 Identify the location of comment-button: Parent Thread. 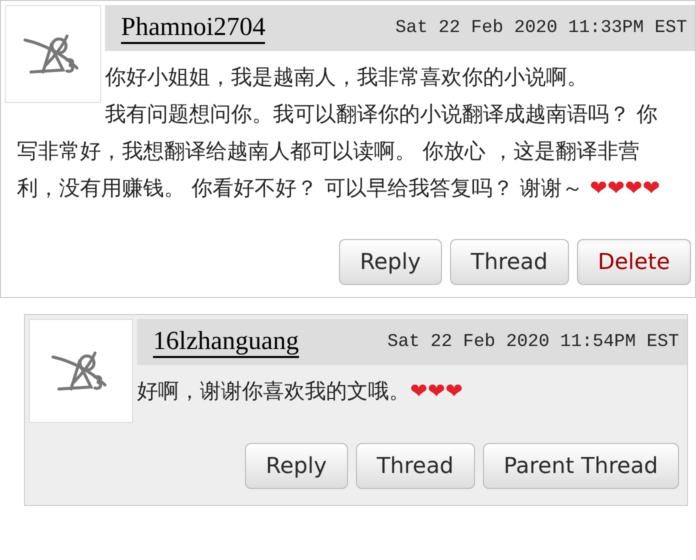
(580, 466).